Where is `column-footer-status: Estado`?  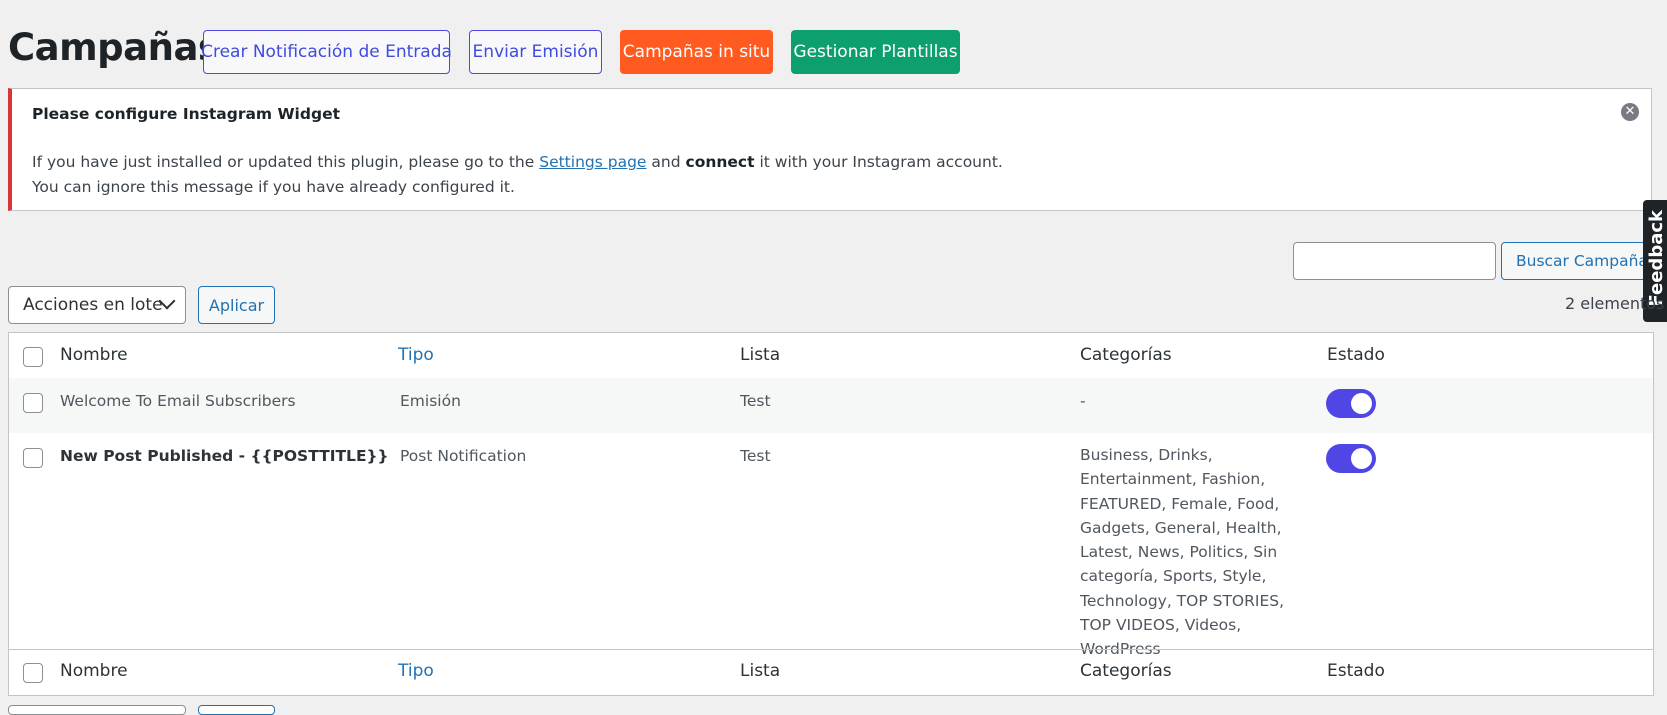
column-footer-status: Estado is located at coordinates (1356, 671).